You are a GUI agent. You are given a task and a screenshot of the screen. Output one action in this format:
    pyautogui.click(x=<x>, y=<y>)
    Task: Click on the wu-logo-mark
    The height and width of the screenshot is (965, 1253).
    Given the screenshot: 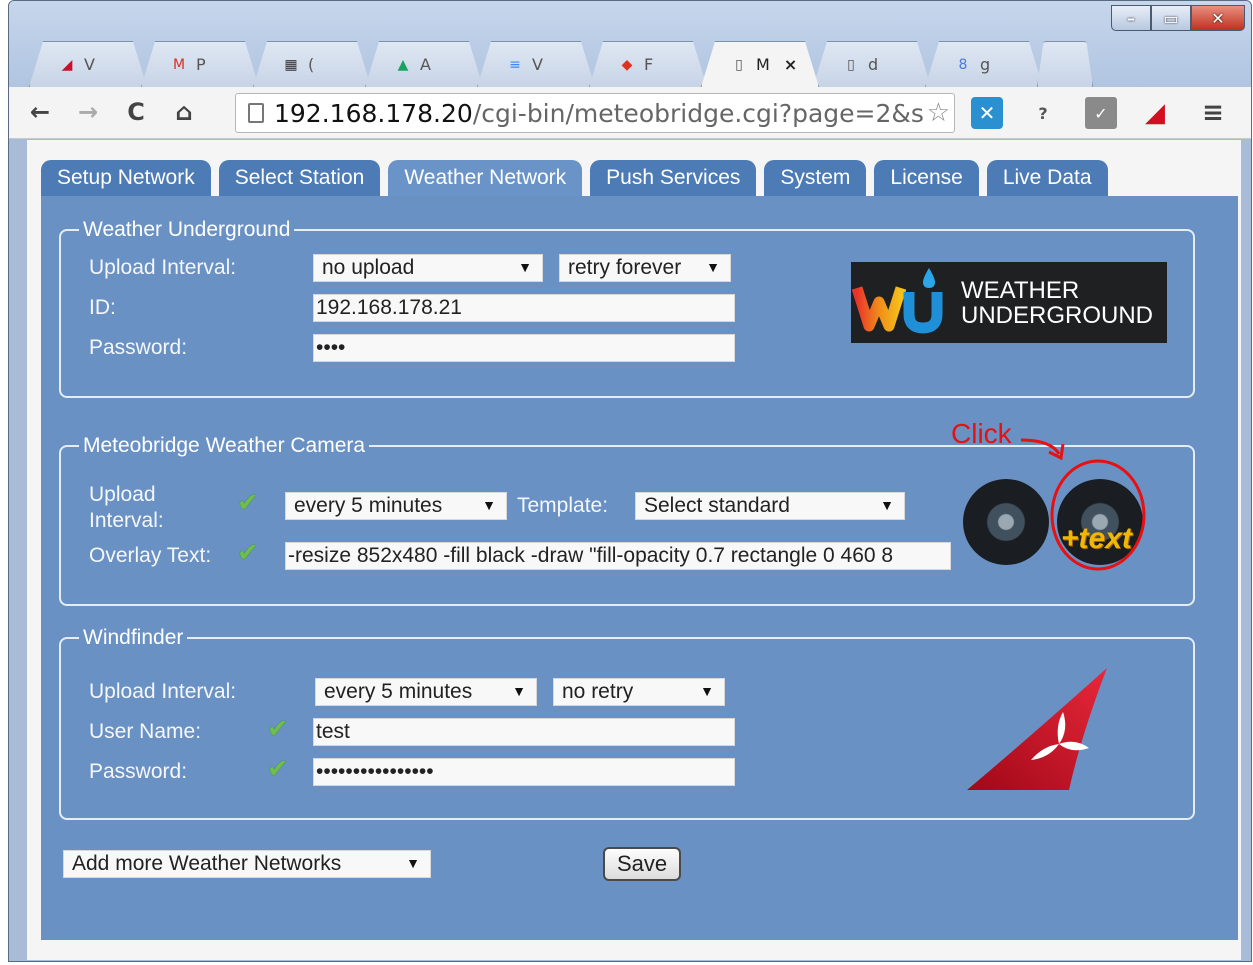 What is the action you would take?
    pyautogui.click(x=897, y=301)
    